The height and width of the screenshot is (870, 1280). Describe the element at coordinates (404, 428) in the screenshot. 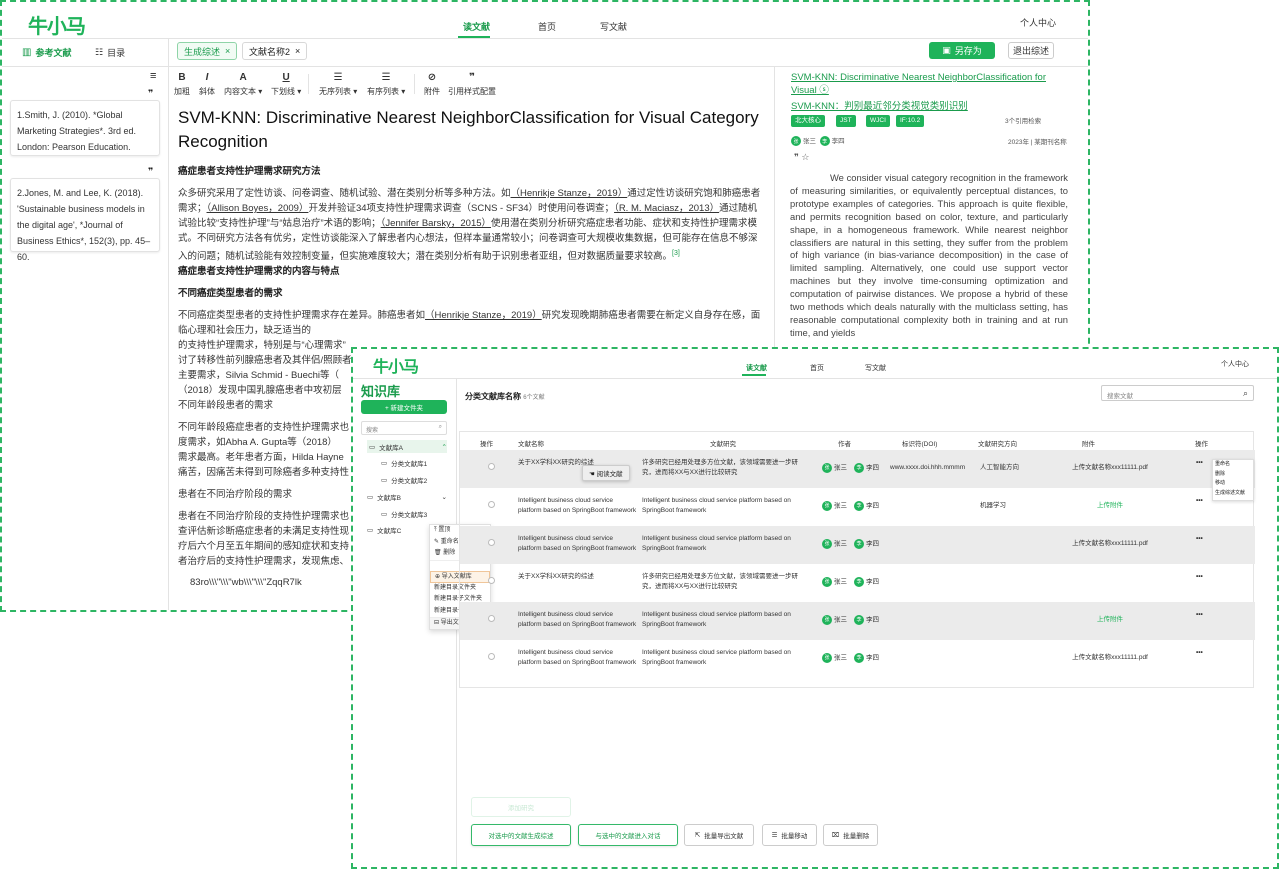

I see `sidebar-search-input: 搜索 ⌕` at that location.